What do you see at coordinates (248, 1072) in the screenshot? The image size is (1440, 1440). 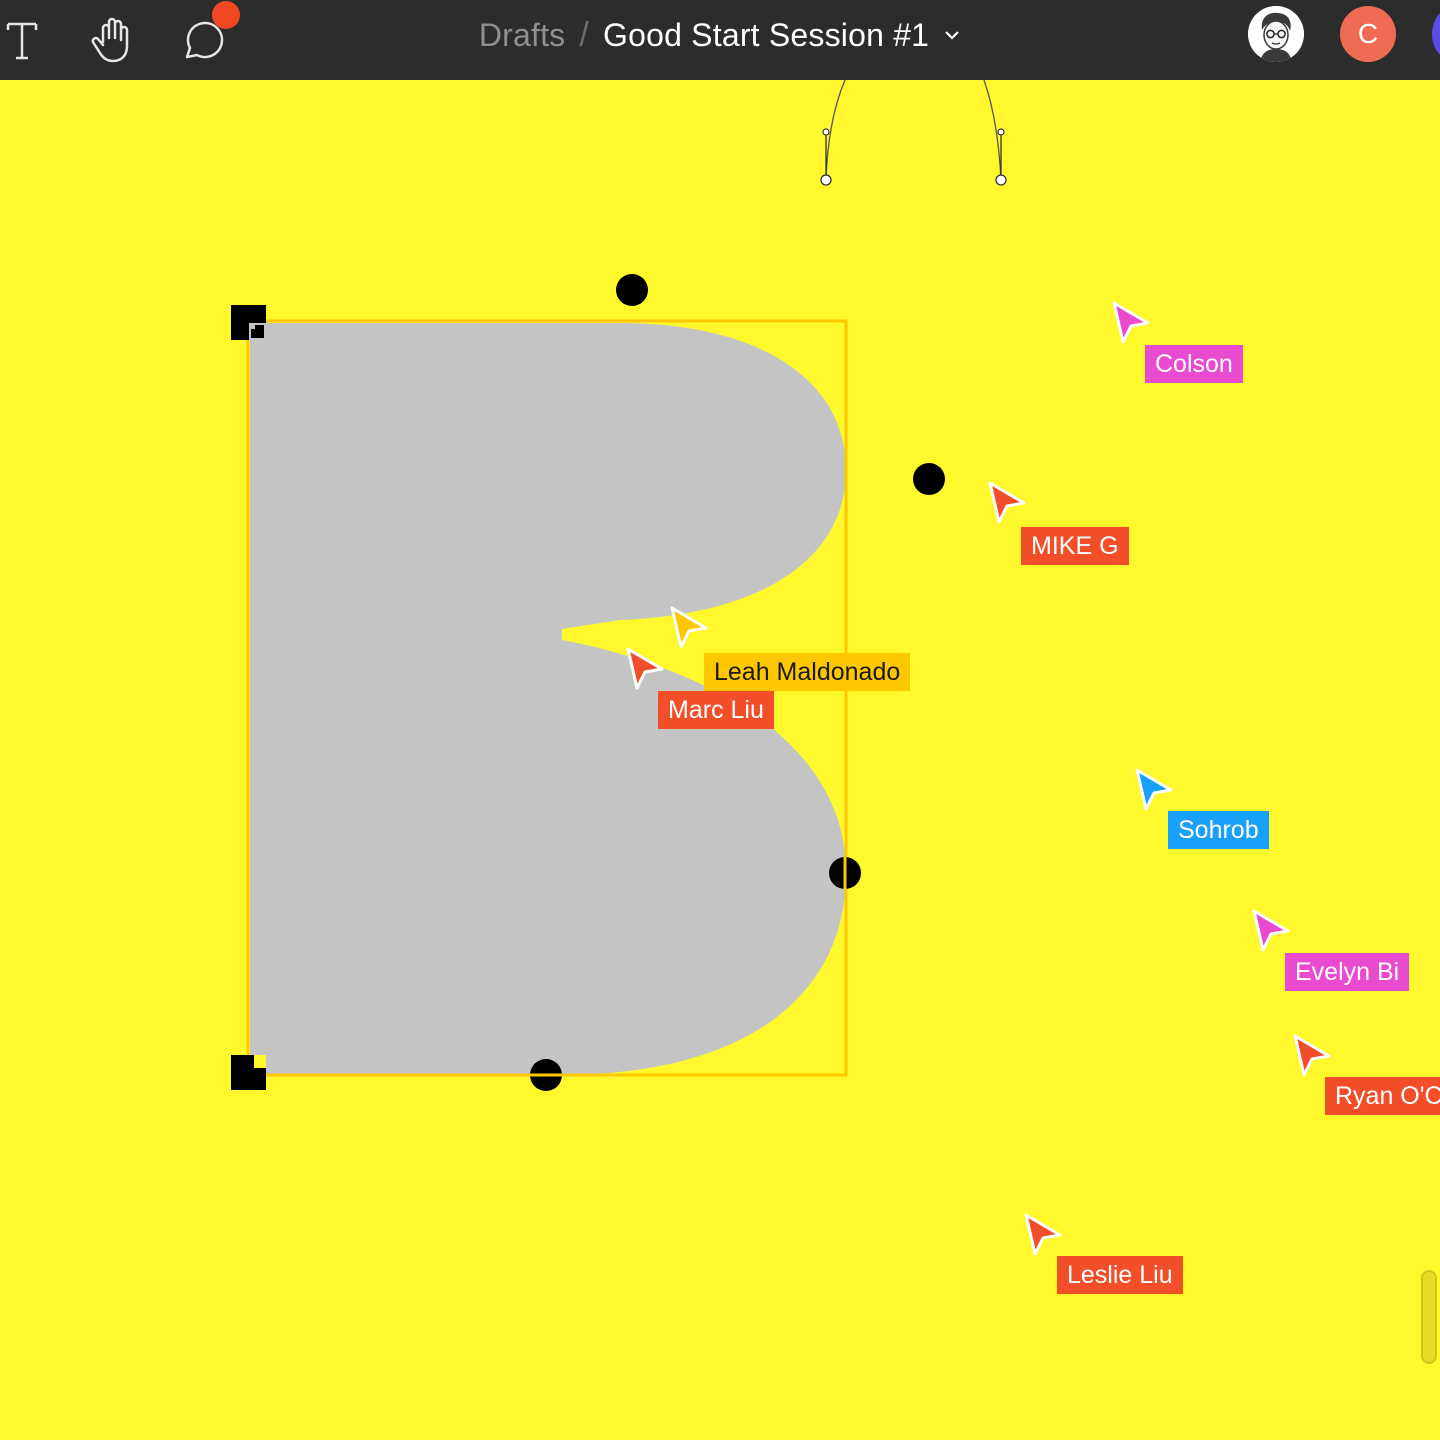 I see `selection-corner-handle-bottom-left` at bounding box center [248, 1072].